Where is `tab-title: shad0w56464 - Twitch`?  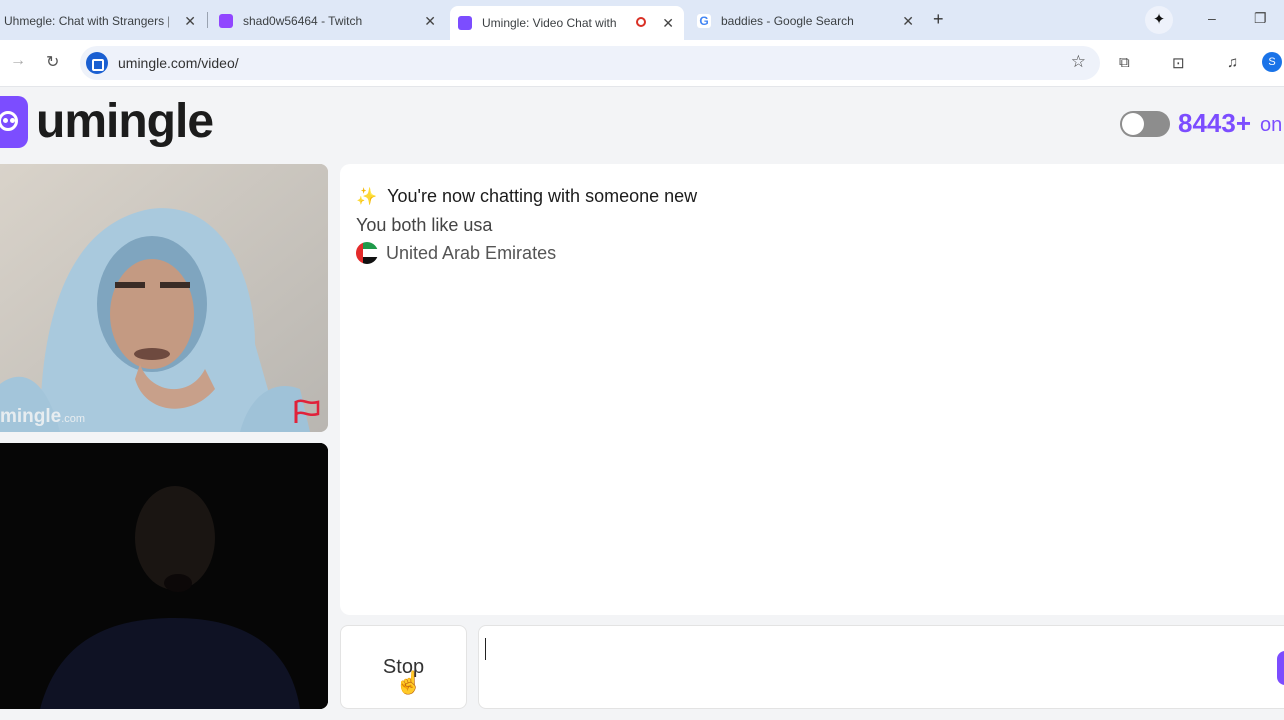
tab-title: shad0w56464 - Twitch is located at coordinates (303, 21).